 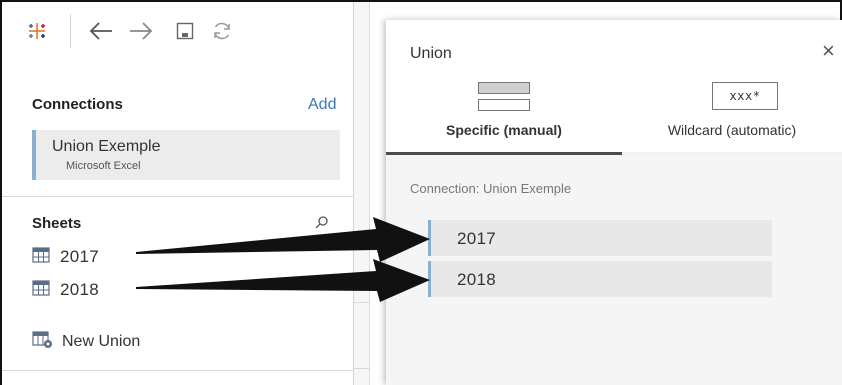 What do you see at coordinates (101, 31) in the screenshot?
I see `back-arrow-icon` at bounding box center [101, 31].